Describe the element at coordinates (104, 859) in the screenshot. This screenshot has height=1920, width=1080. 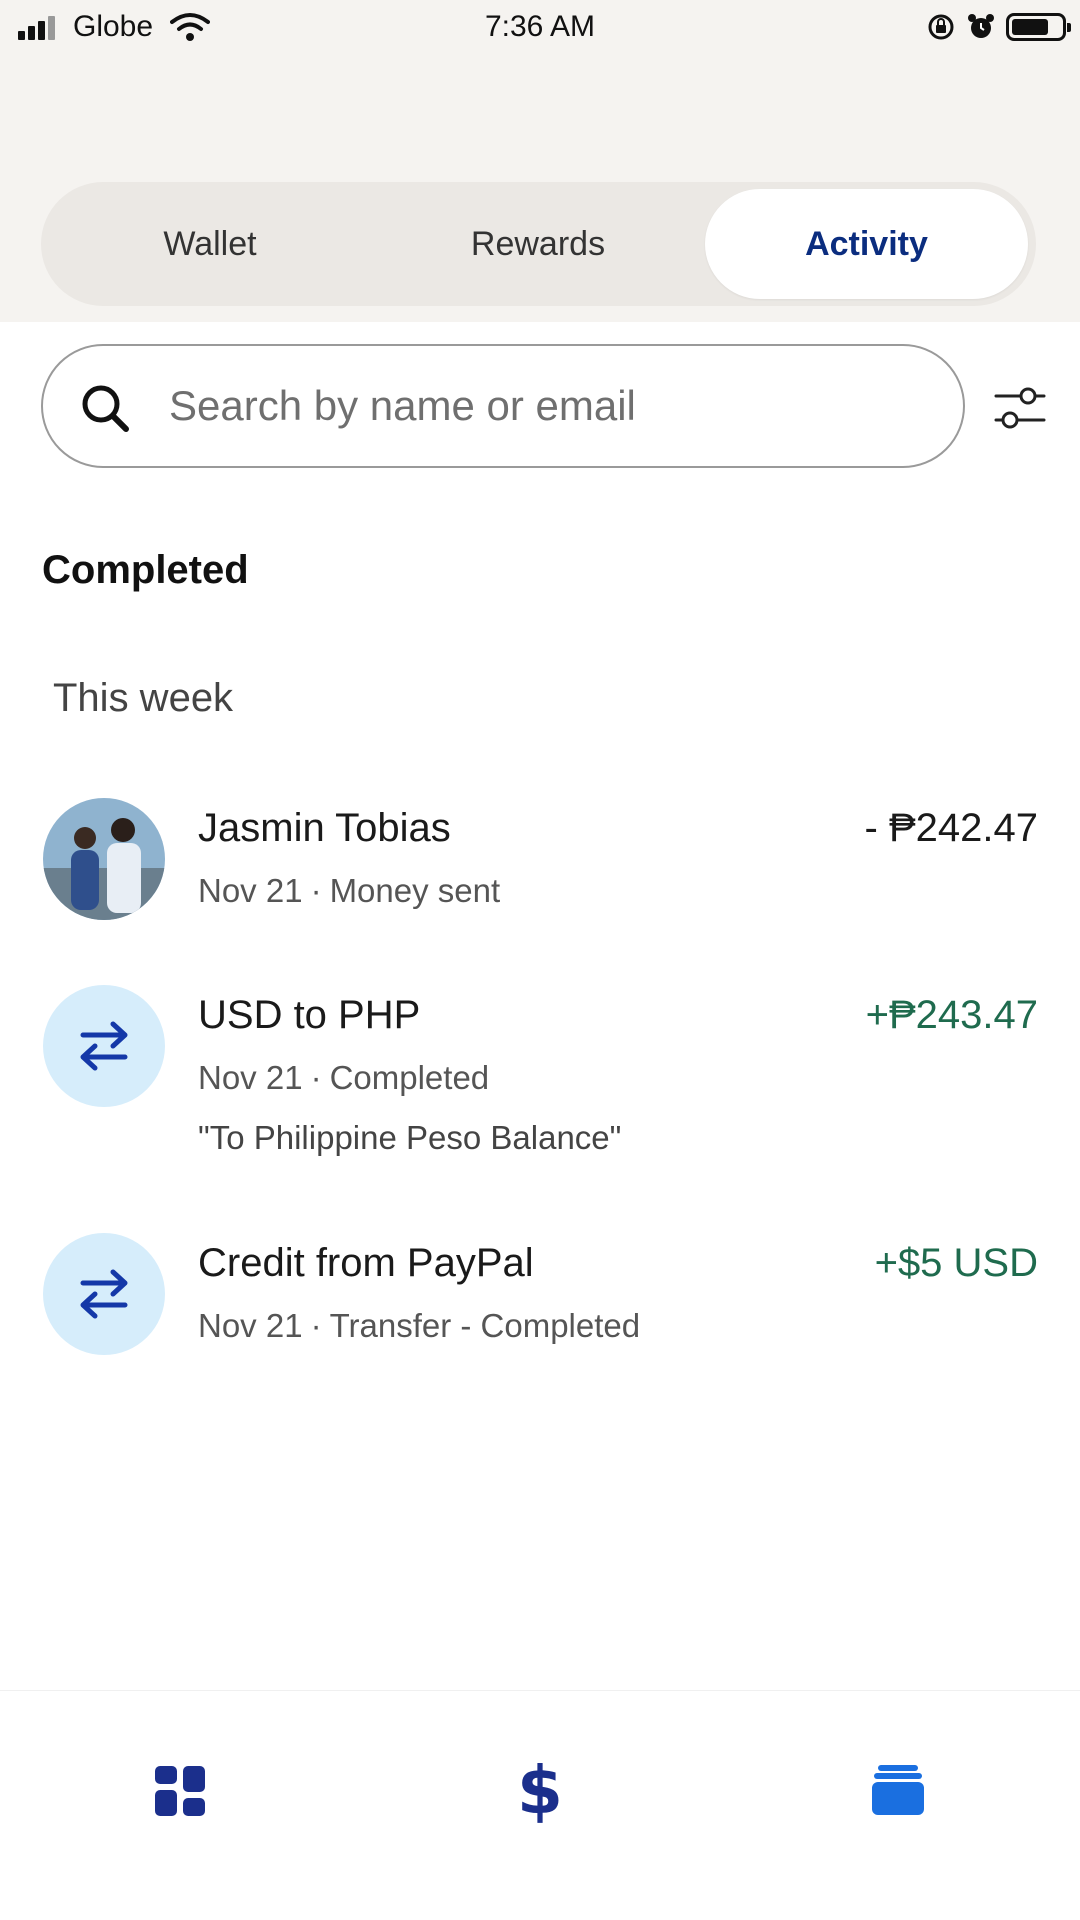
I see `avatar` at that location.